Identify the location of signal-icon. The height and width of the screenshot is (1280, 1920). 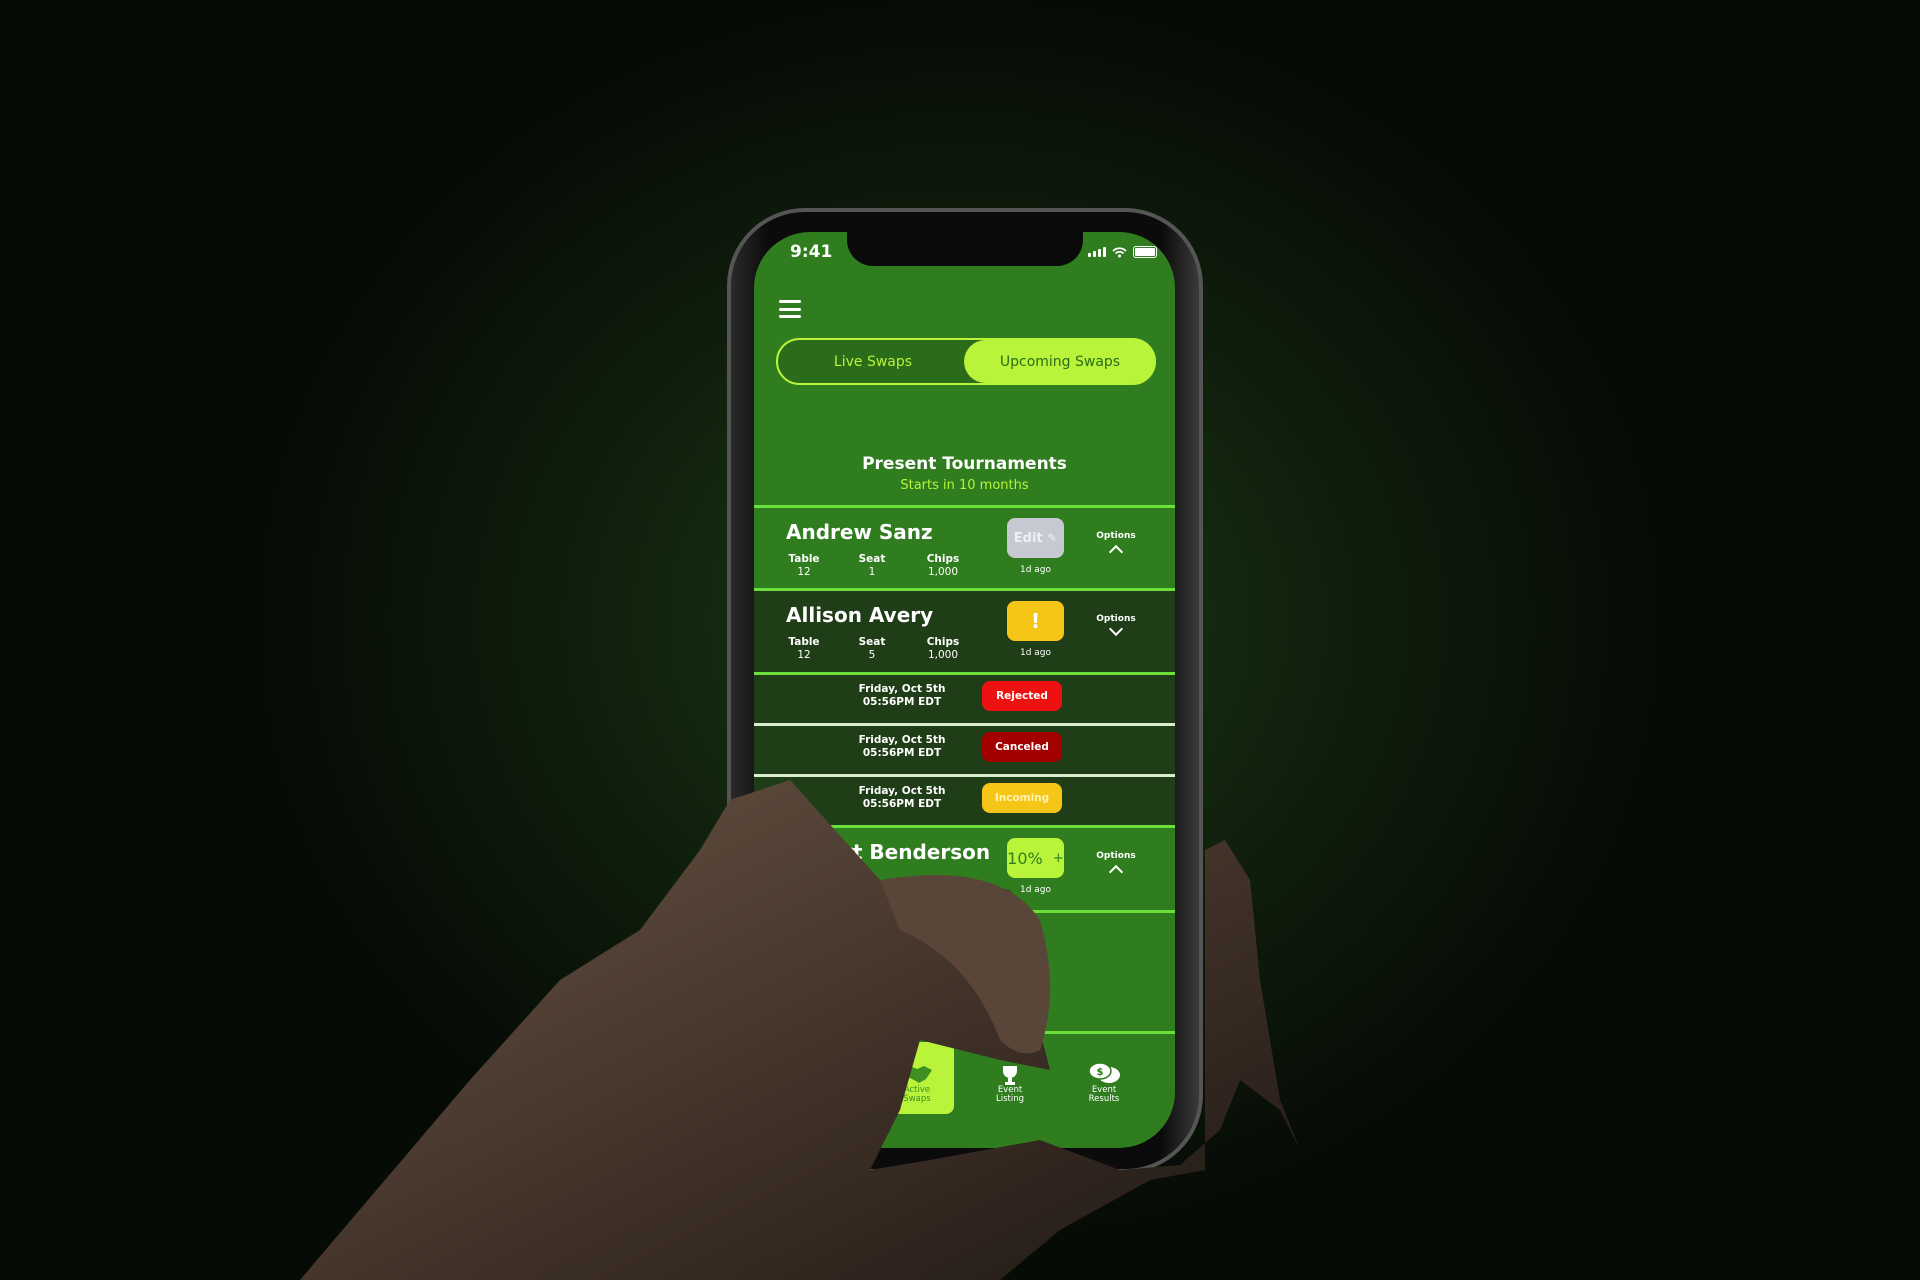
(1097, 252).